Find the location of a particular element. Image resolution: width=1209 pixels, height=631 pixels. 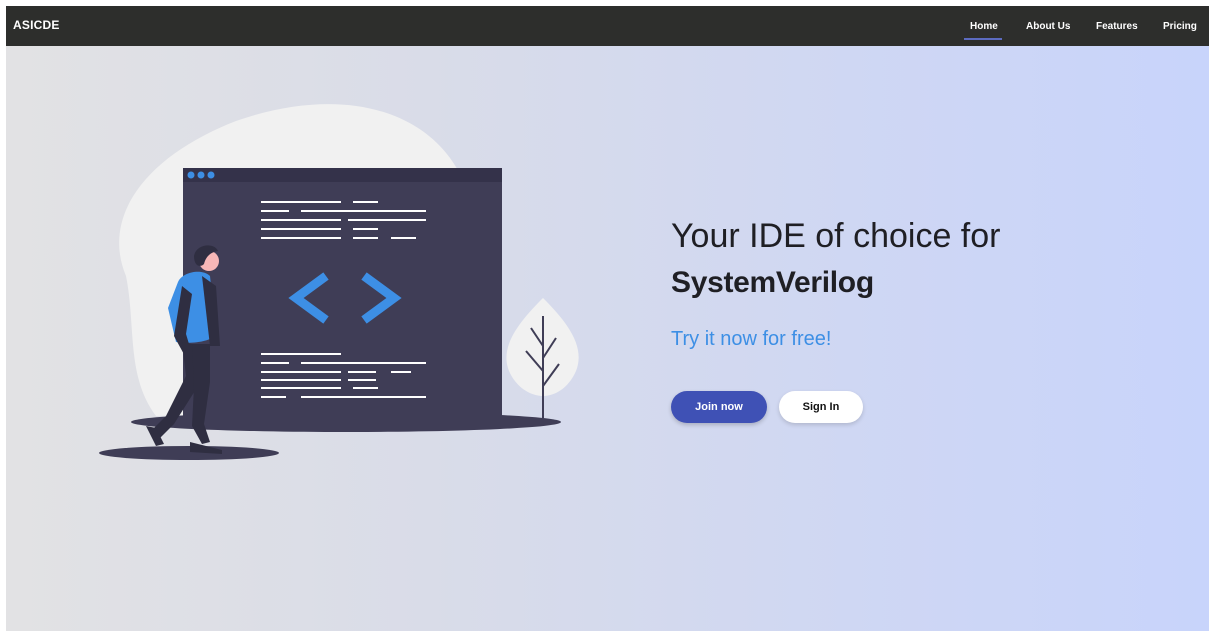

hero-headline-product: SystemVerilog is located at coordinates (772, 282).